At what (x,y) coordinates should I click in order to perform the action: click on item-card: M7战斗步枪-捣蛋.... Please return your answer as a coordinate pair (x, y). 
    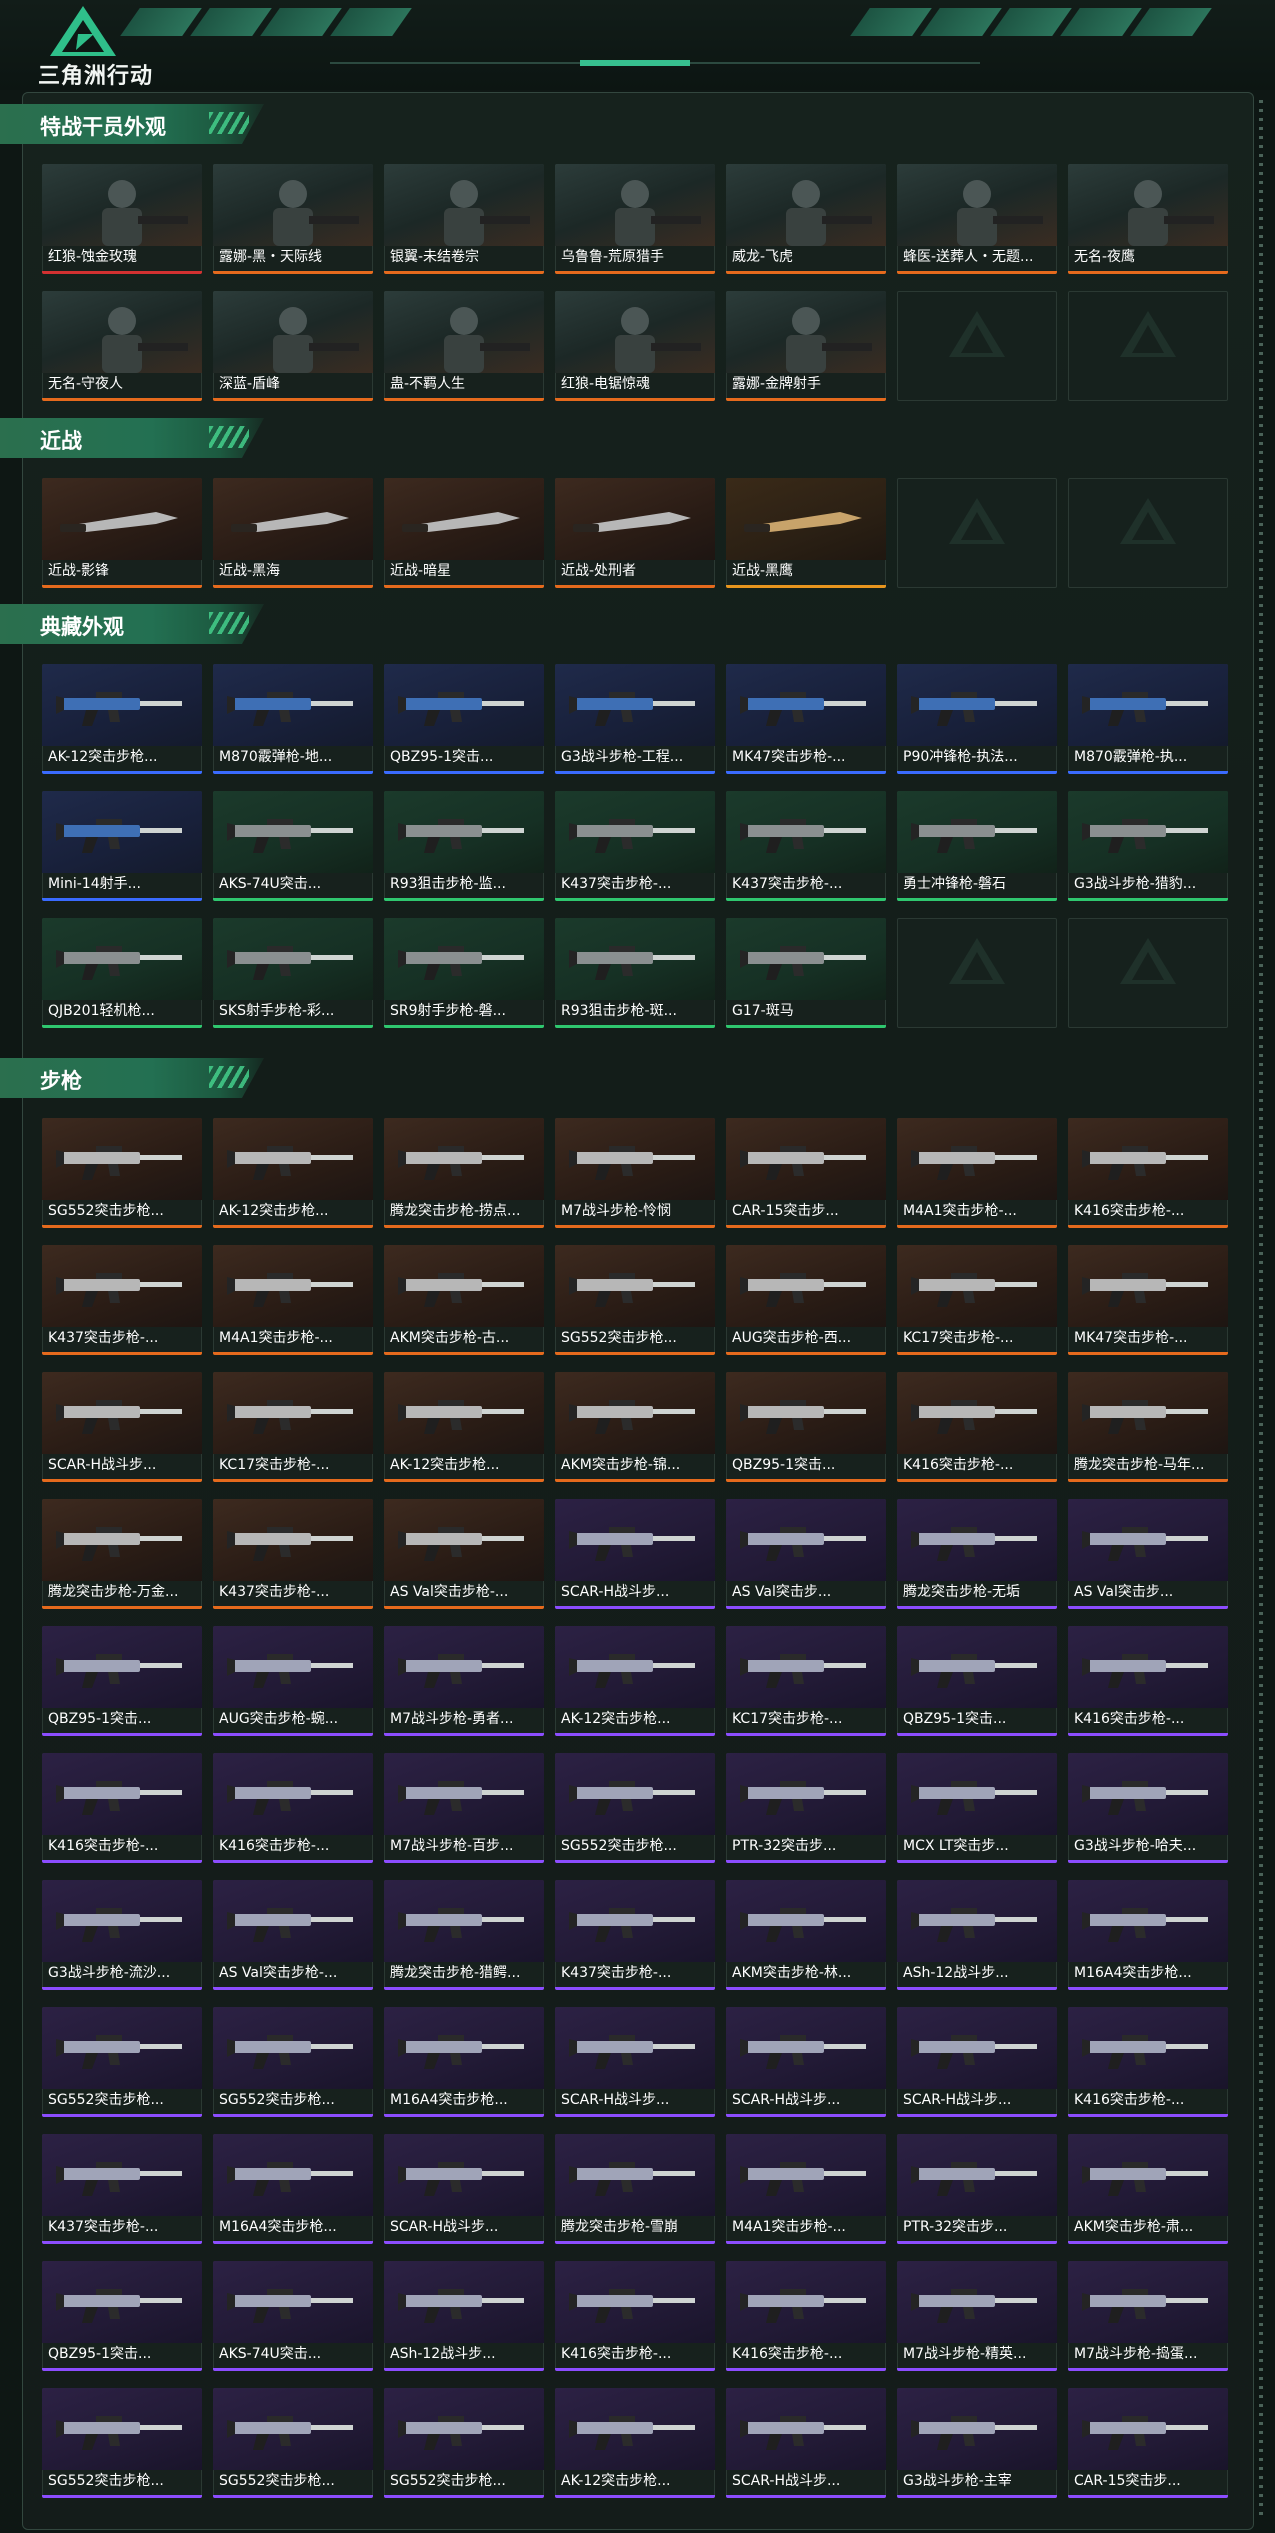
    Looking at the image, I should click on (1148, 2316).